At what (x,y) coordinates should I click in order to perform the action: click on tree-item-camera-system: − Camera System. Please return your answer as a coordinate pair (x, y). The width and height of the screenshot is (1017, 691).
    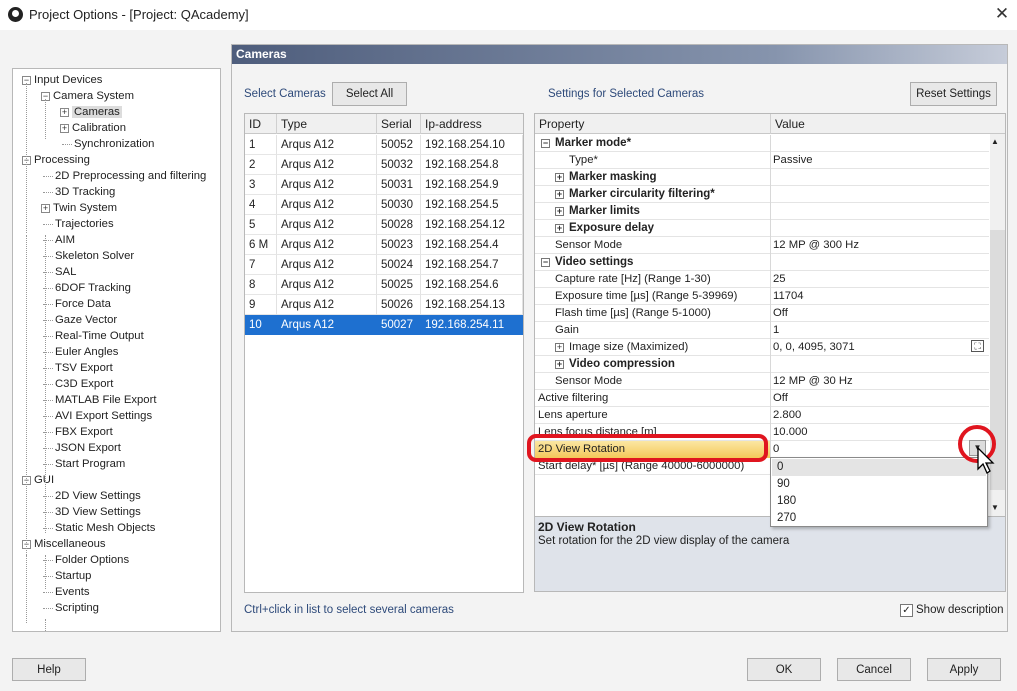
    Looking at the image, I should click on (87, 96).